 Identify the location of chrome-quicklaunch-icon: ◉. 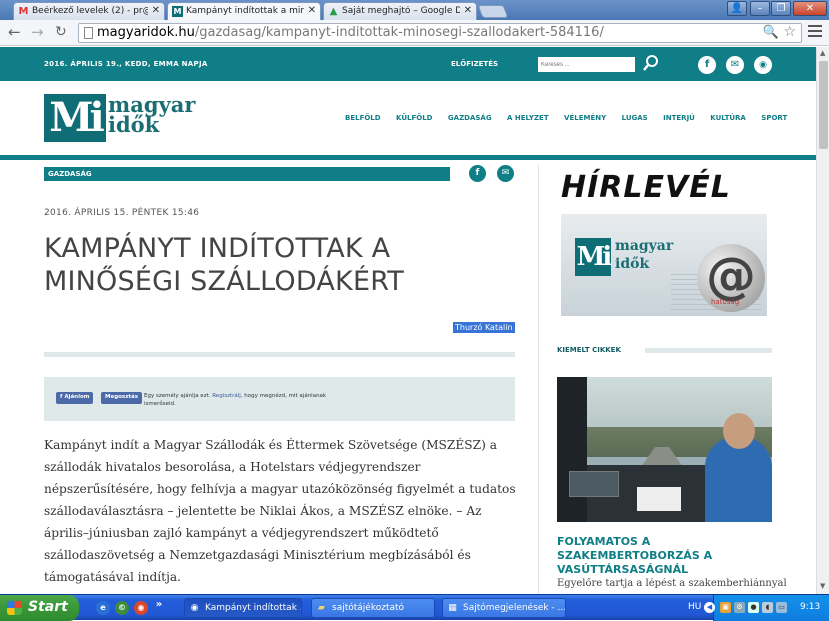
(141, 608).